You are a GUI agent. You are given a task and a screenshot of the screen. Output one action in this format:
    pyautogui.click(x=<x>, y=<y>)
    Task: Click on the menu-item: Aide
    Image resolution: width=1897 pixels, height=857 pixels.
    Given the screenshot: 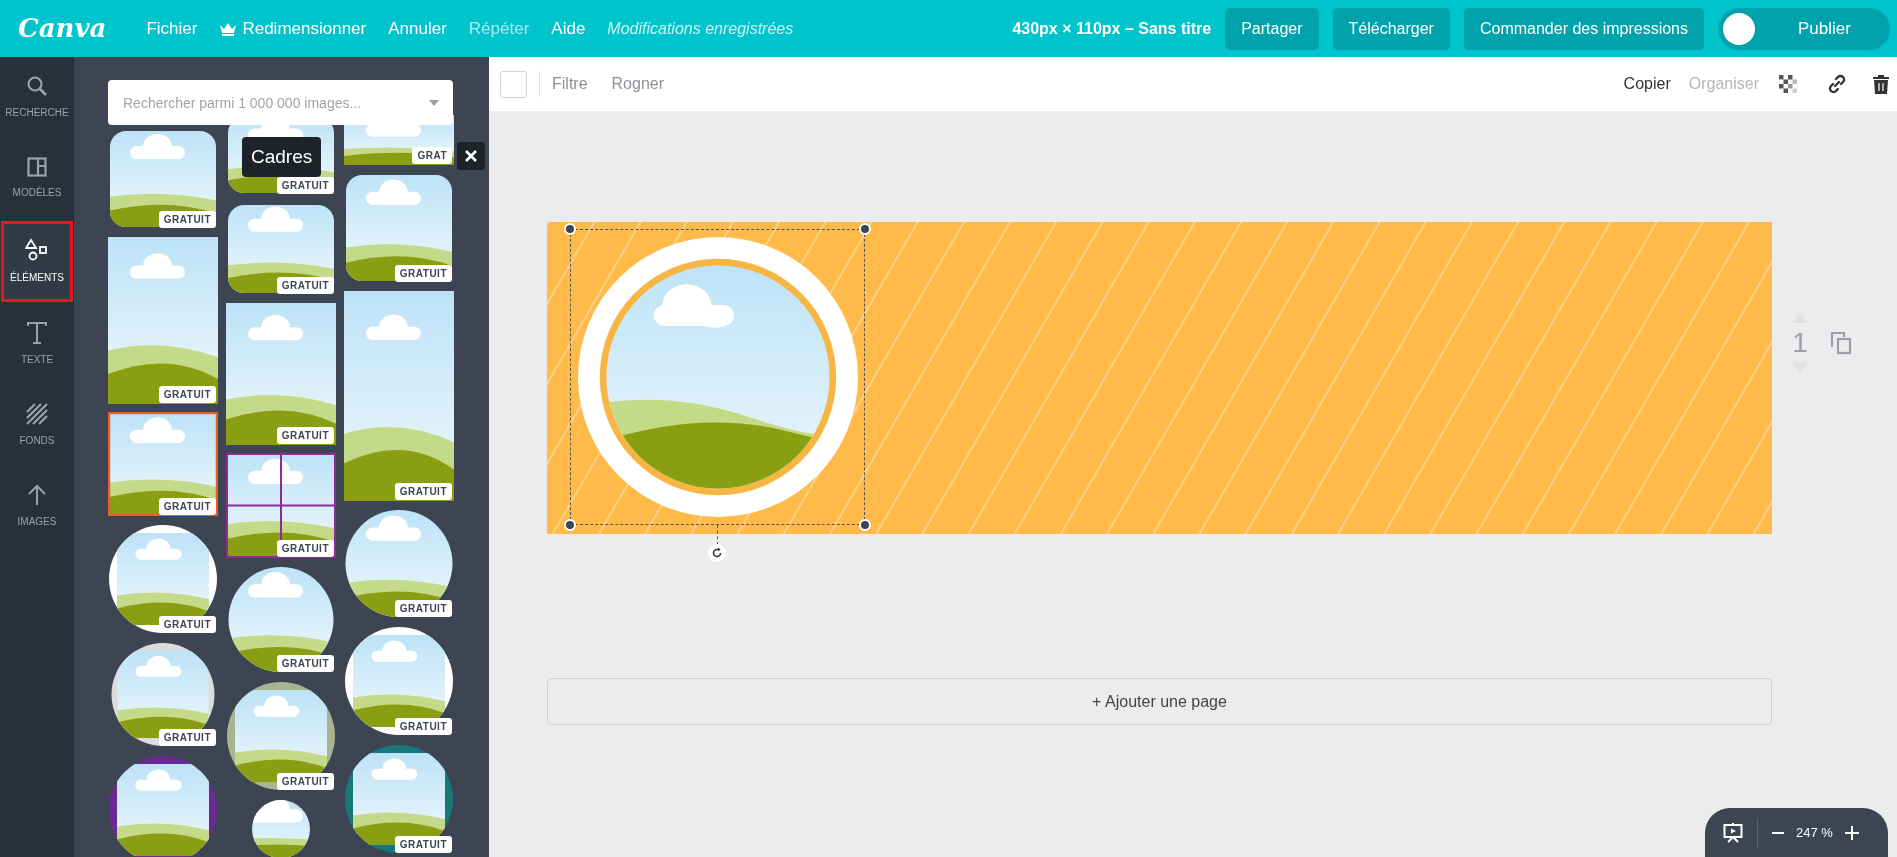 What is the action you would take?
    pyautogui.click(x=568, y=28)
    